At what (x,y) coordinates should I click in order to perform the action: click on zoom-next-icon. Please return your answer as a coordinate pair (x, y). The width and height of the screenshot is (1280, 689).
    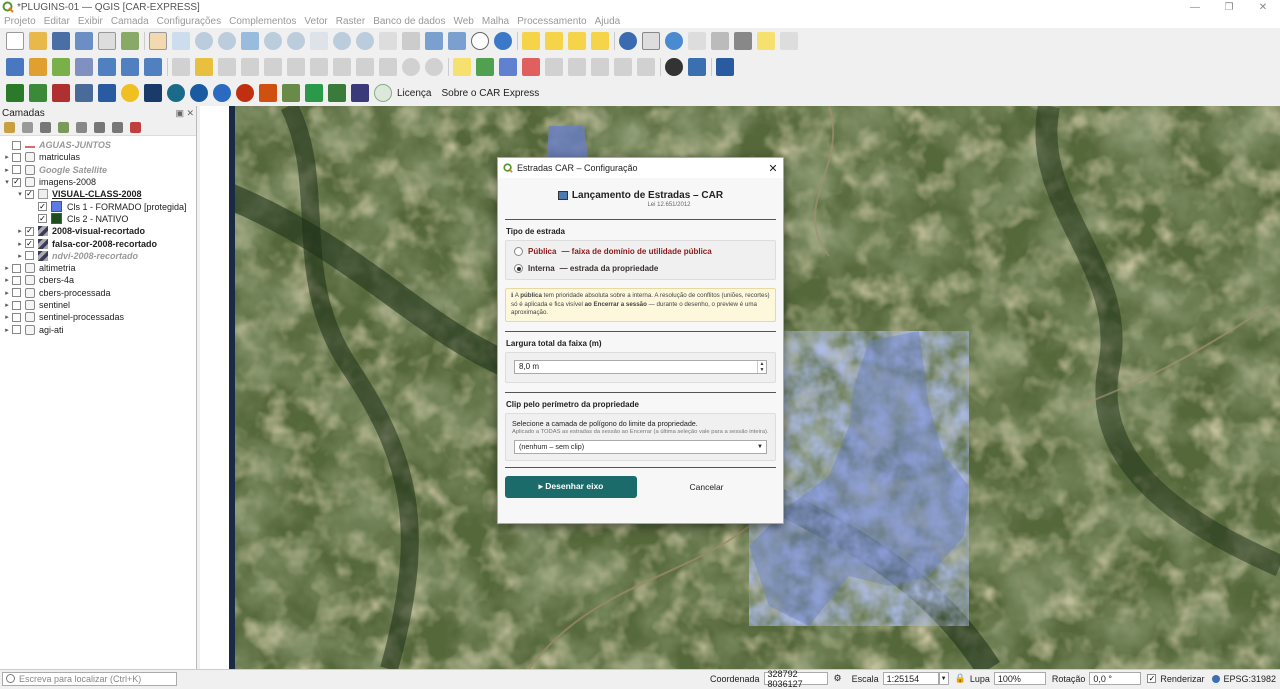
    Looking at the image, I should click on (365, 41).